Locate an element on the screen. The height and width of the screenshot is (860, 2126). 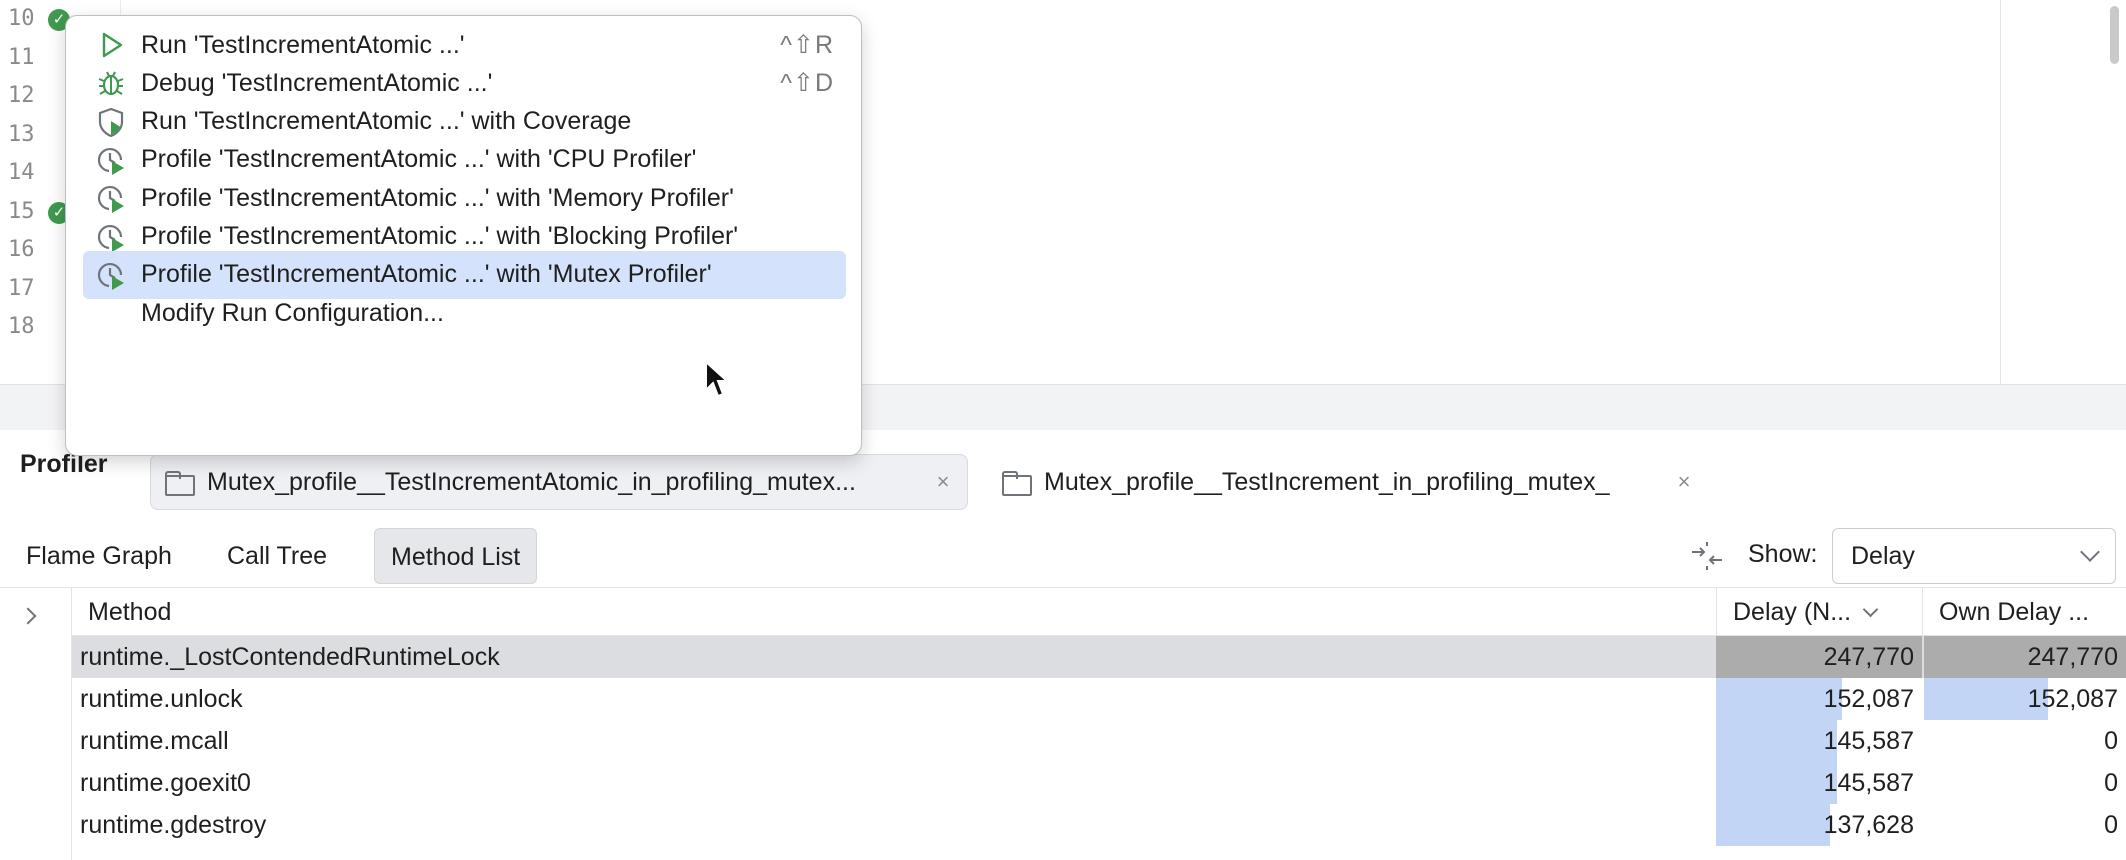
line-number: 16 is located at coordinates (21, 249).